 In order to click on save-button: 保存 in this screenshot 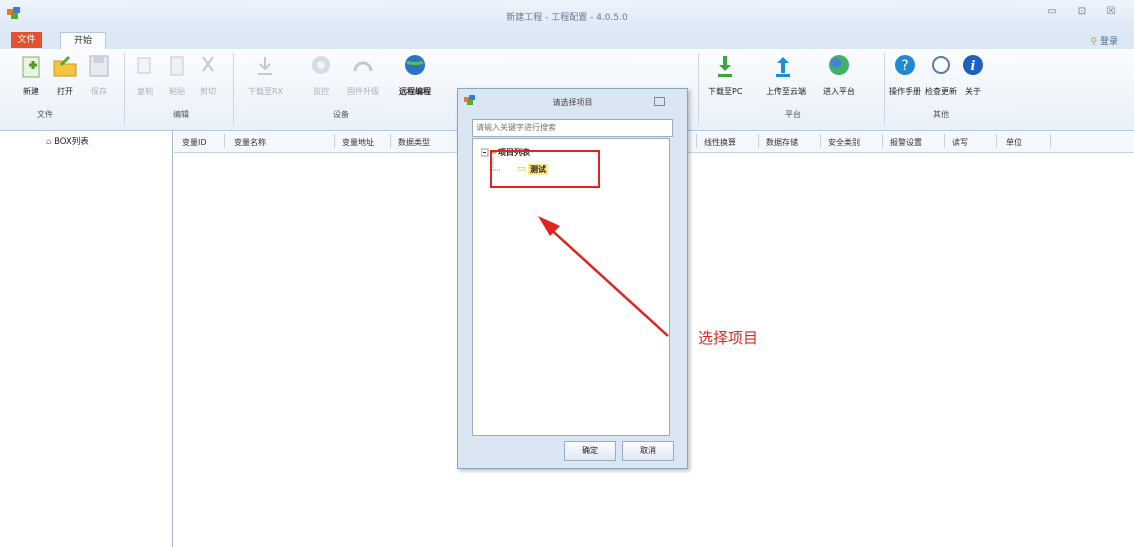, I will do `click(99, 75)`.